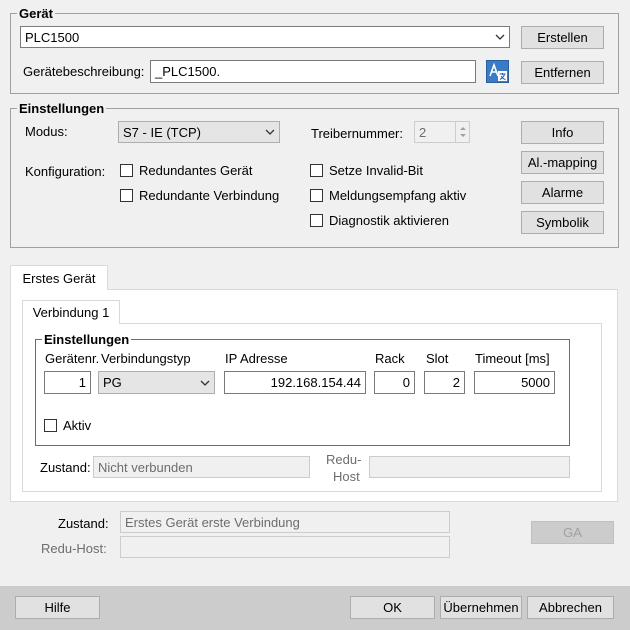 This screenshot has height=630, width=630. I want to click on redundante-verbindung-checkbox: Redundante Verbindung, so click(199, 195).